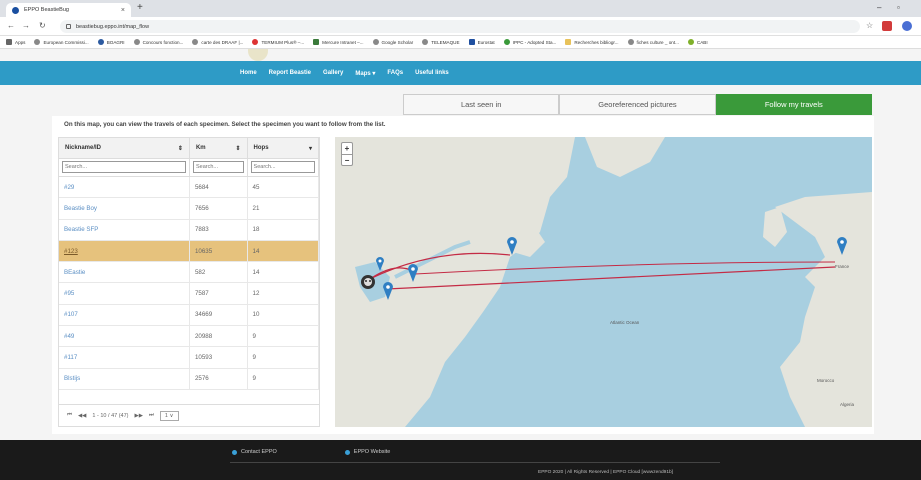  Describe the element at coordinates (111, 42) in the screenshot. I see `bookmark-item: BOAGRI` at that location.